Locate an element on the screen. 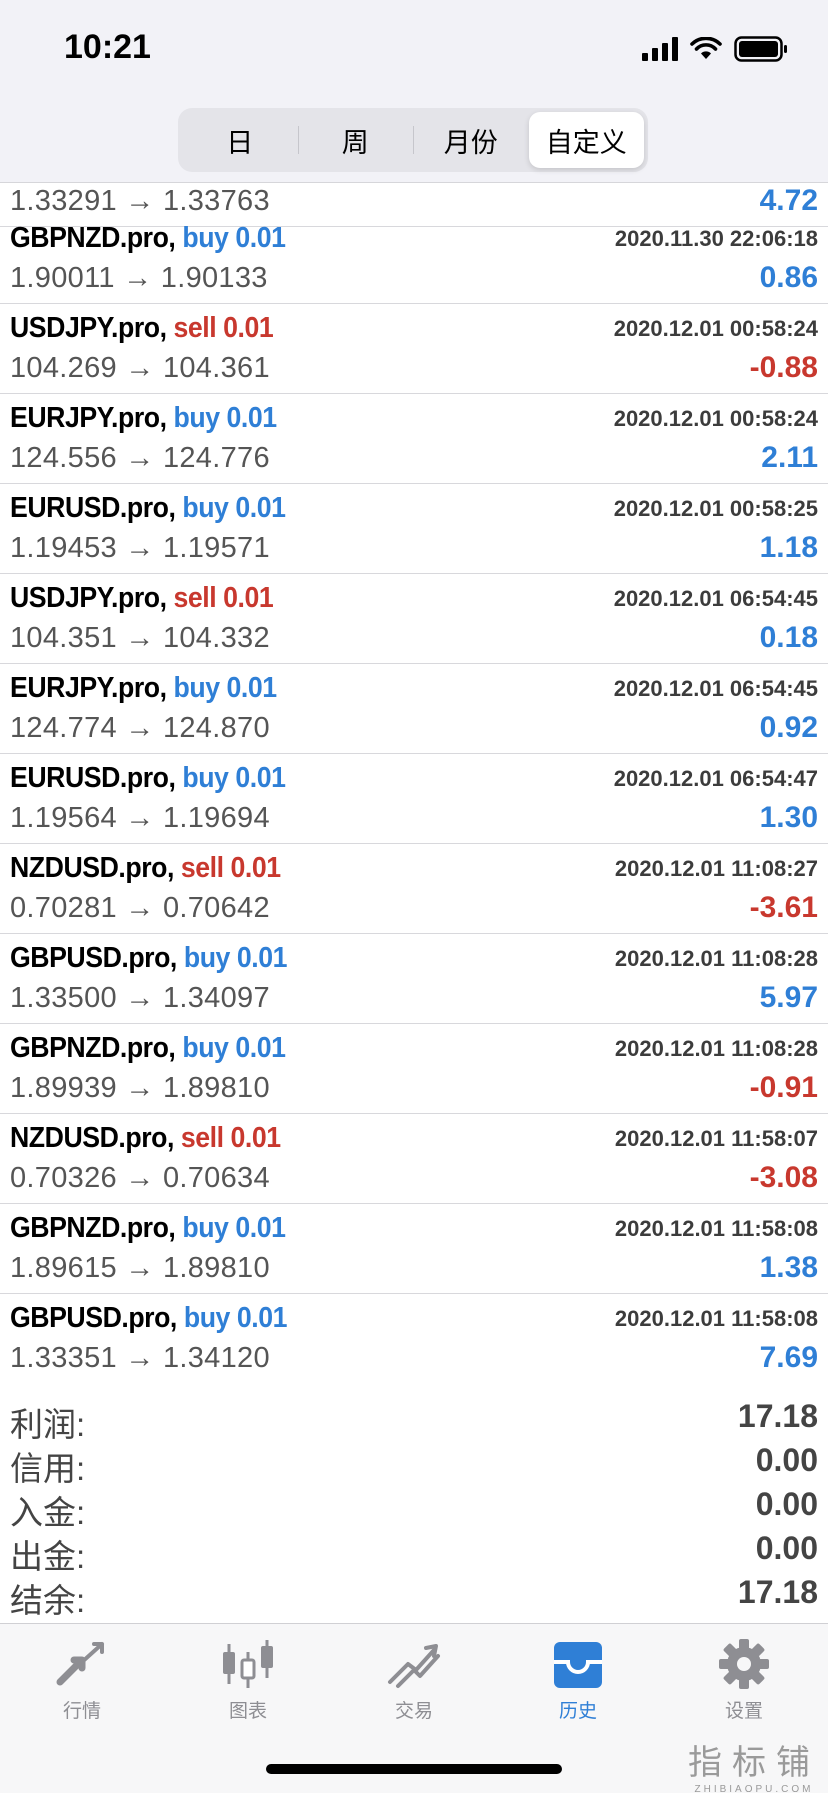 Image resolution: width=828 pixels, height=1795 pixels. deal-time: 2020.12.01 11:08:28 is located at coordinates (716, 1048).